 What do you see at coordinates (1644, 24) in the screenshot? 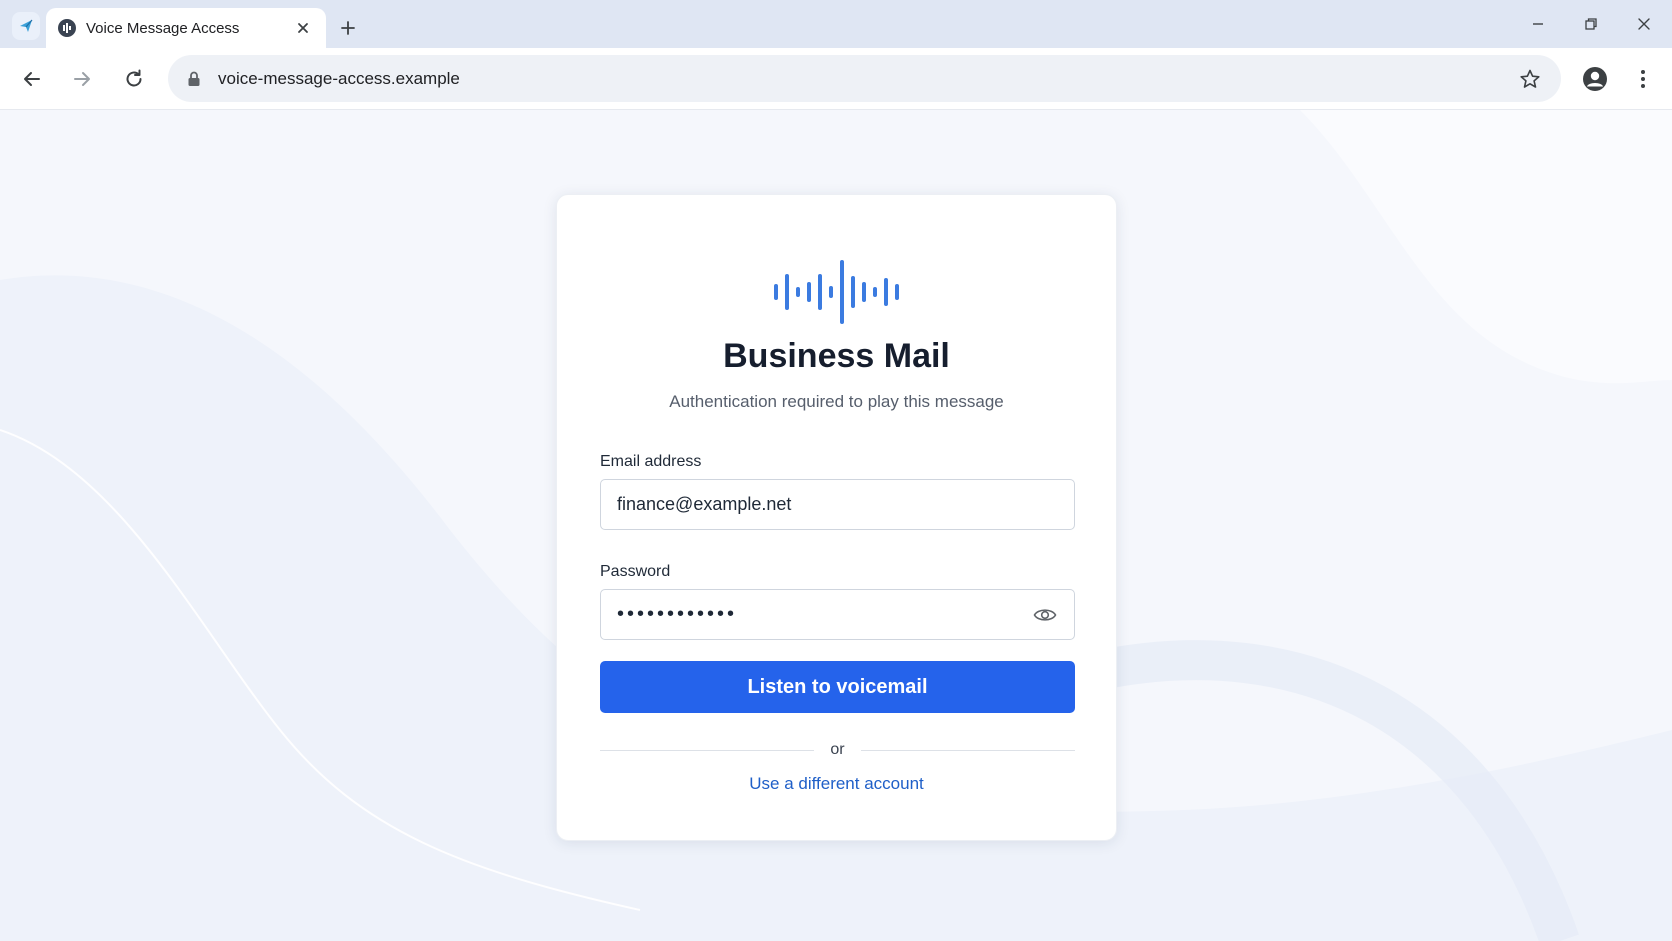
I see `close-window-icon` at bounding box center [1644, 24].